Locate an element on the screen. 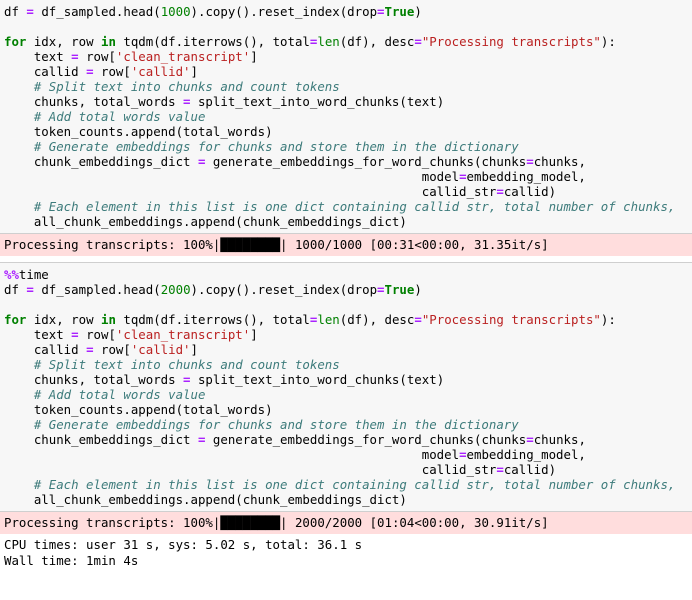  code-line: %%time is located at coordinates (346, 274).